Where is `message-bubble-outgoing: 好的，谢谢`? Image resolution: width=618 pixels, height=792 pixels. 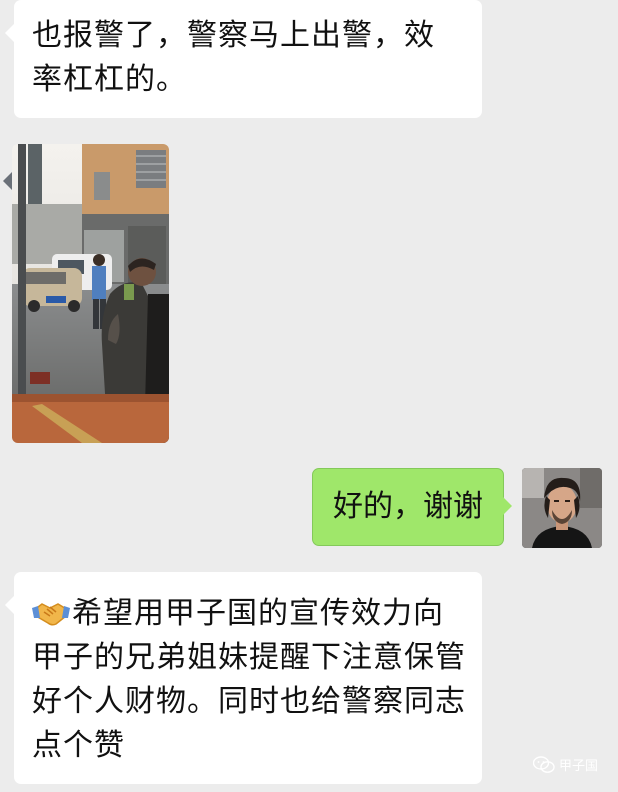
message-bubble-outgoing: 好的，谢谢 is located at coordinates (412, 507).